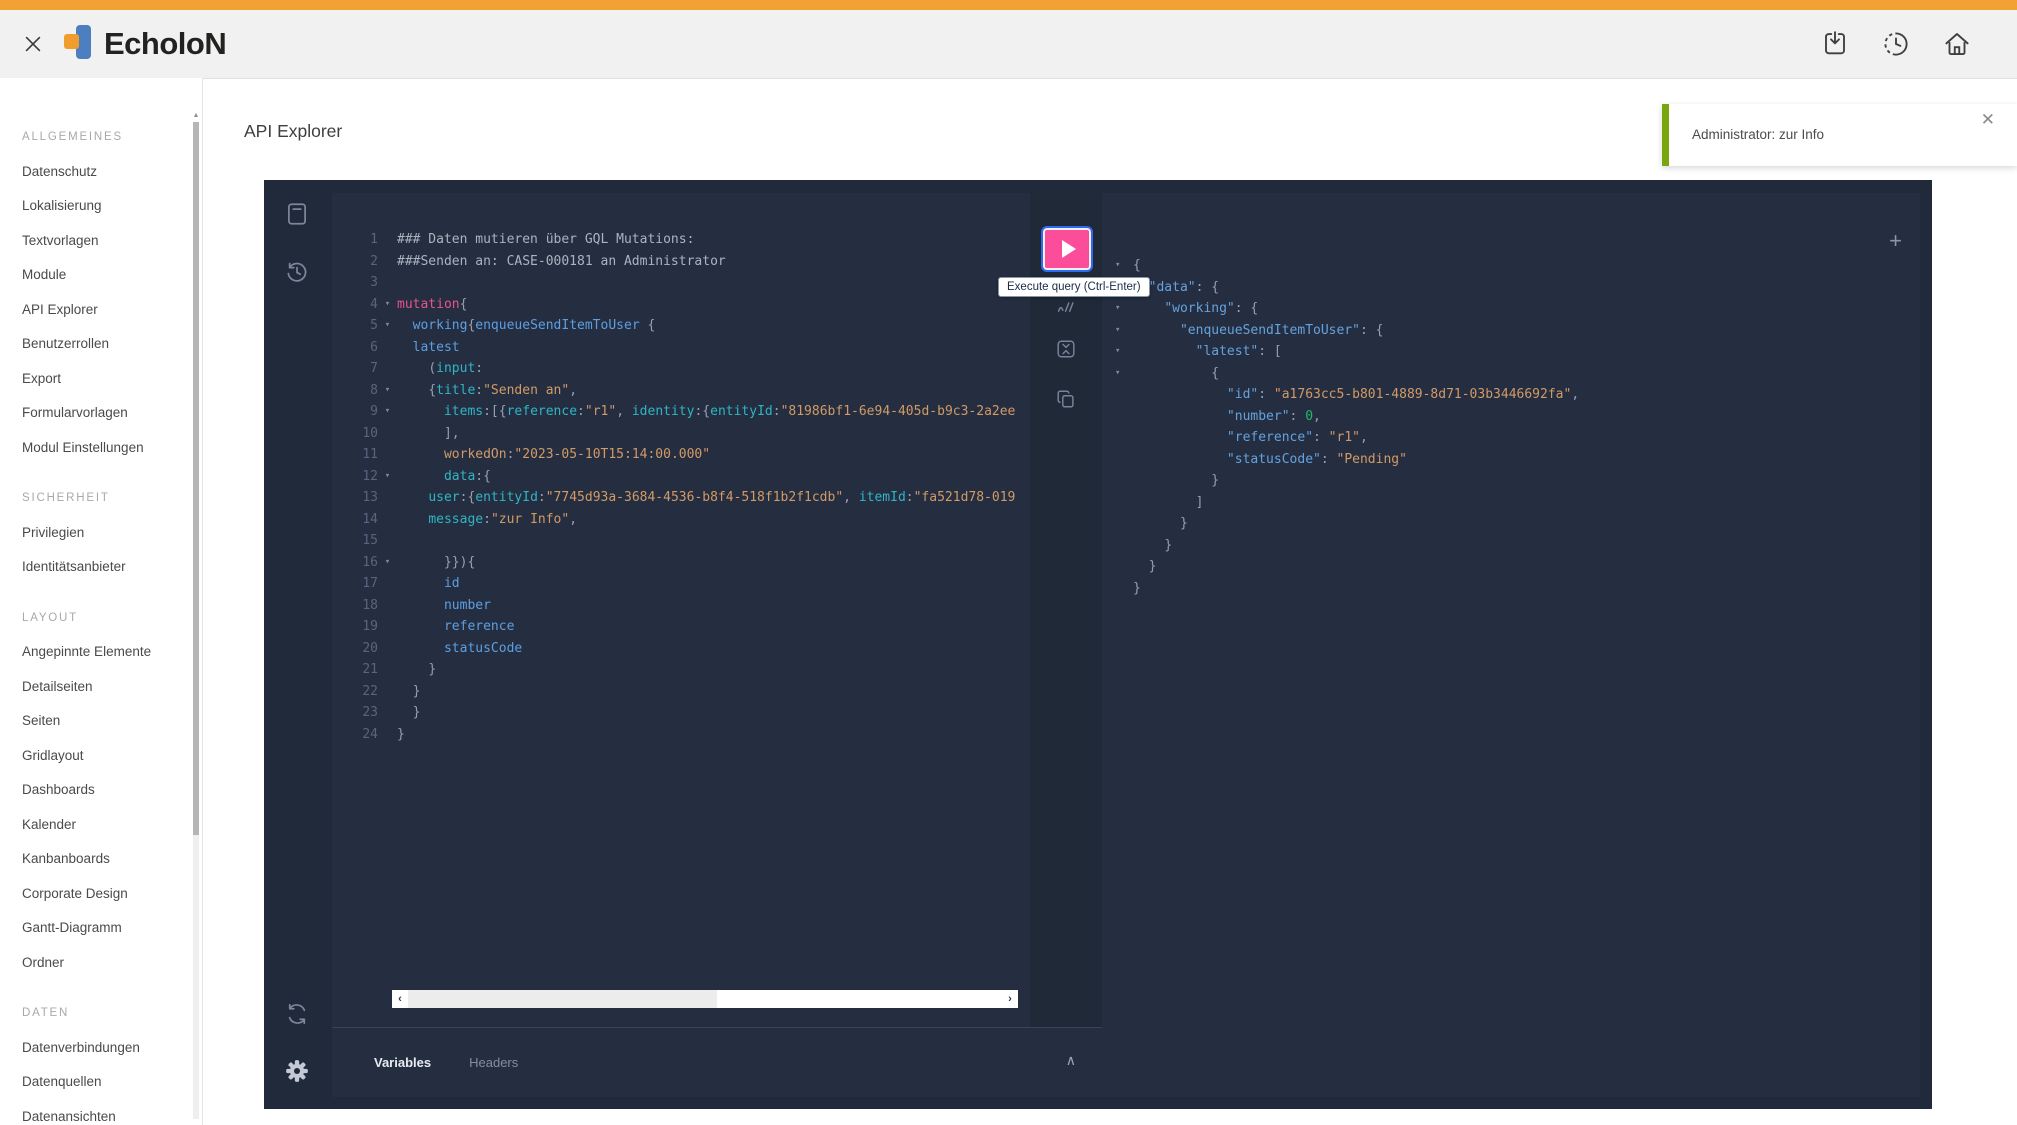 This screenshot has height=1125, width=2017. Describe the element at coordinates (681, 541) in the screenshot. I see `query-line: 15` at that location.